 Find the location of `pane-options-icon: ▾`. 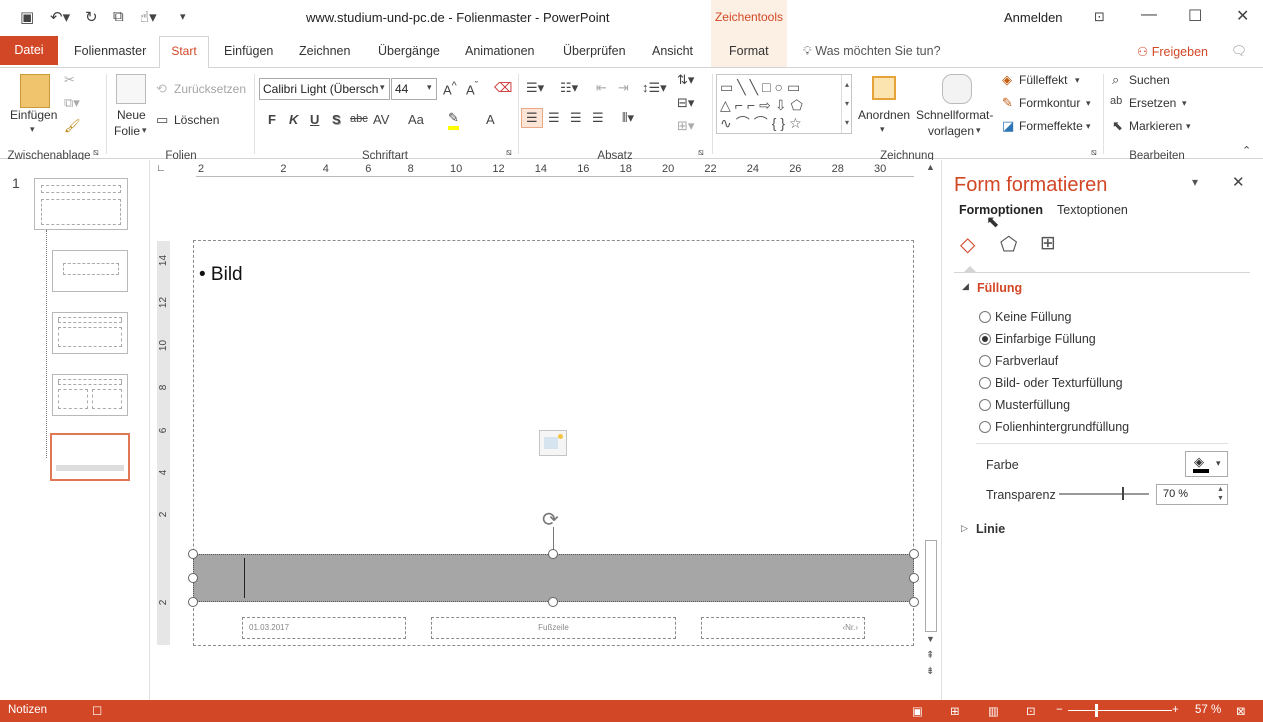

pane-options-icon: ▾ is located at coordinates (1195, 182).